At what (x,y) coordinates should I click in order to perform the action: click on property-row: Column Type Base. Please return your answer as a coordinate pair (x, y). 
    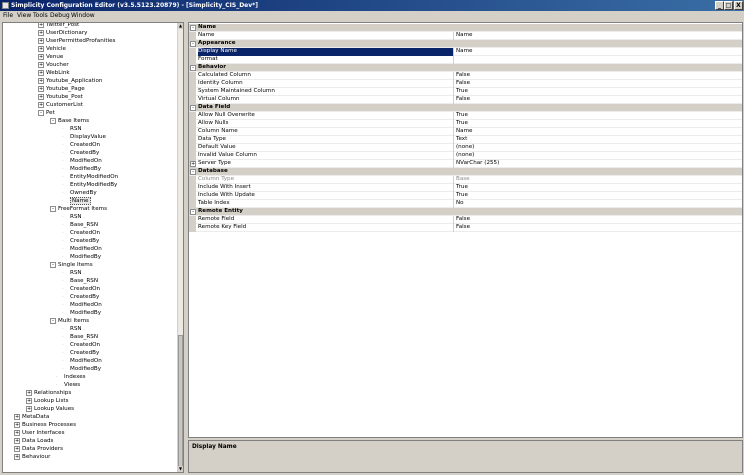
    Looking at the image, I should click on (465, 180).